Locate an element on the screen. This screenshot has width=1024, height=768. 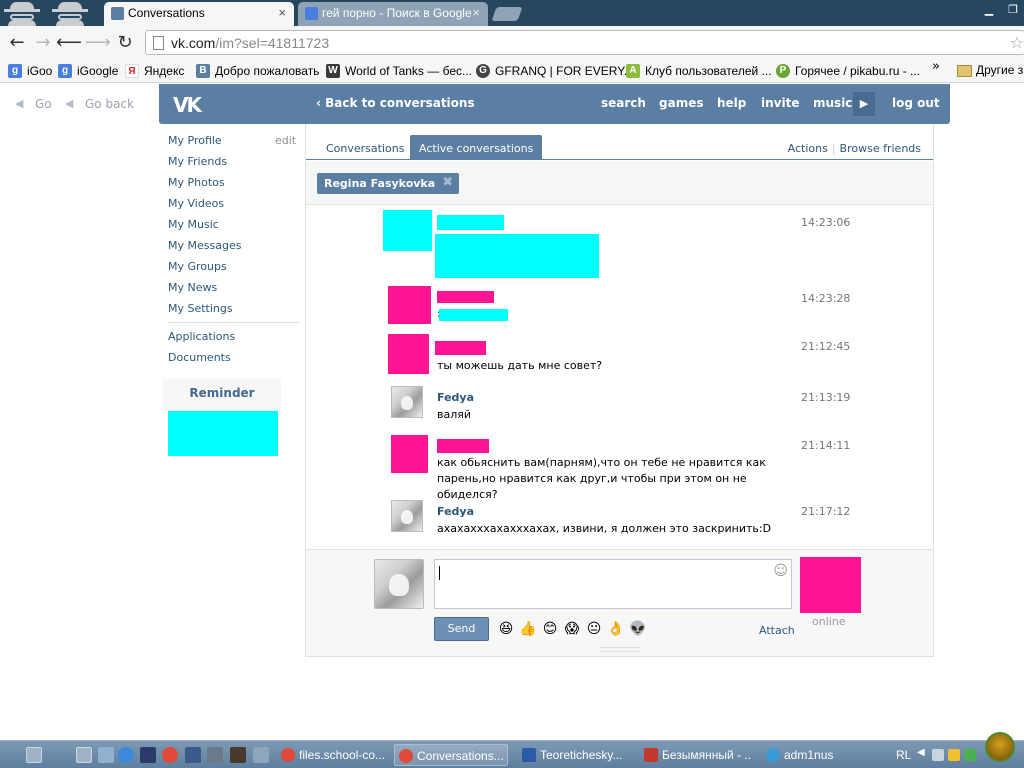
sidebar-item-news: My News is located at coordinates (192, 287).